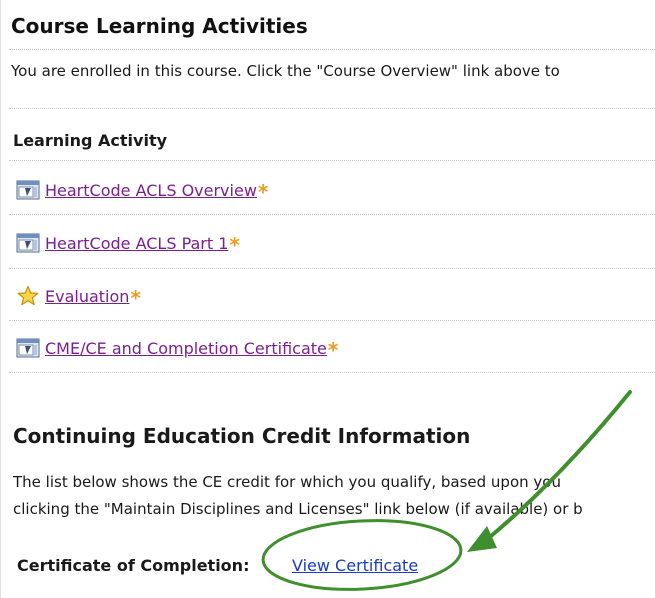 The height and width of the screenshot is (598, 655). I want to click on section-title: Course Learning Activities, so click(159, 26).